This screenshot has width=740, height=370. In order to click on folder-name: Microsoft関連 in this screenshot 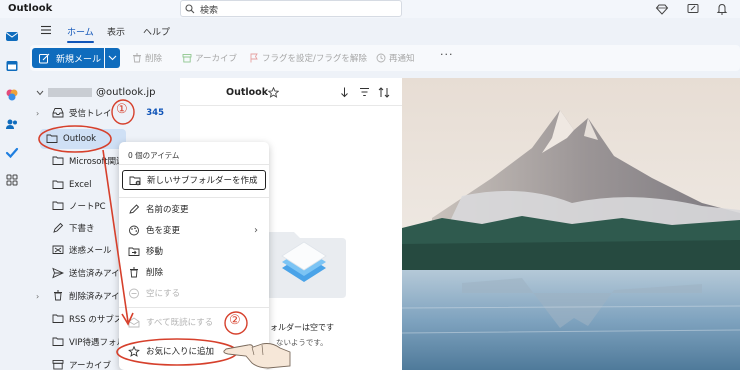, I will do `click(97, 162)`.